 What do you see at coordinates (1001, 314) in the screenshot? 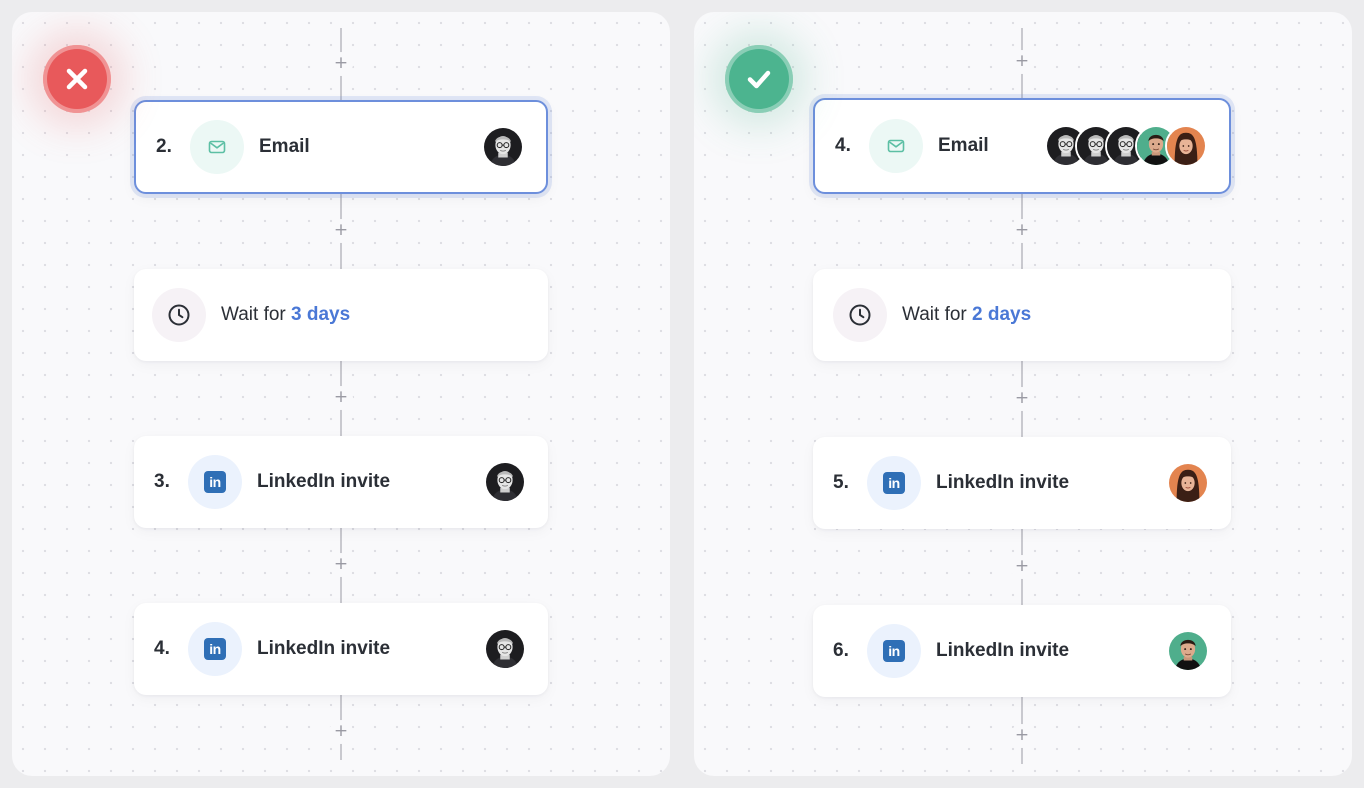
I see `wait-duration: 2 days` at bounding box center [1001, 314].